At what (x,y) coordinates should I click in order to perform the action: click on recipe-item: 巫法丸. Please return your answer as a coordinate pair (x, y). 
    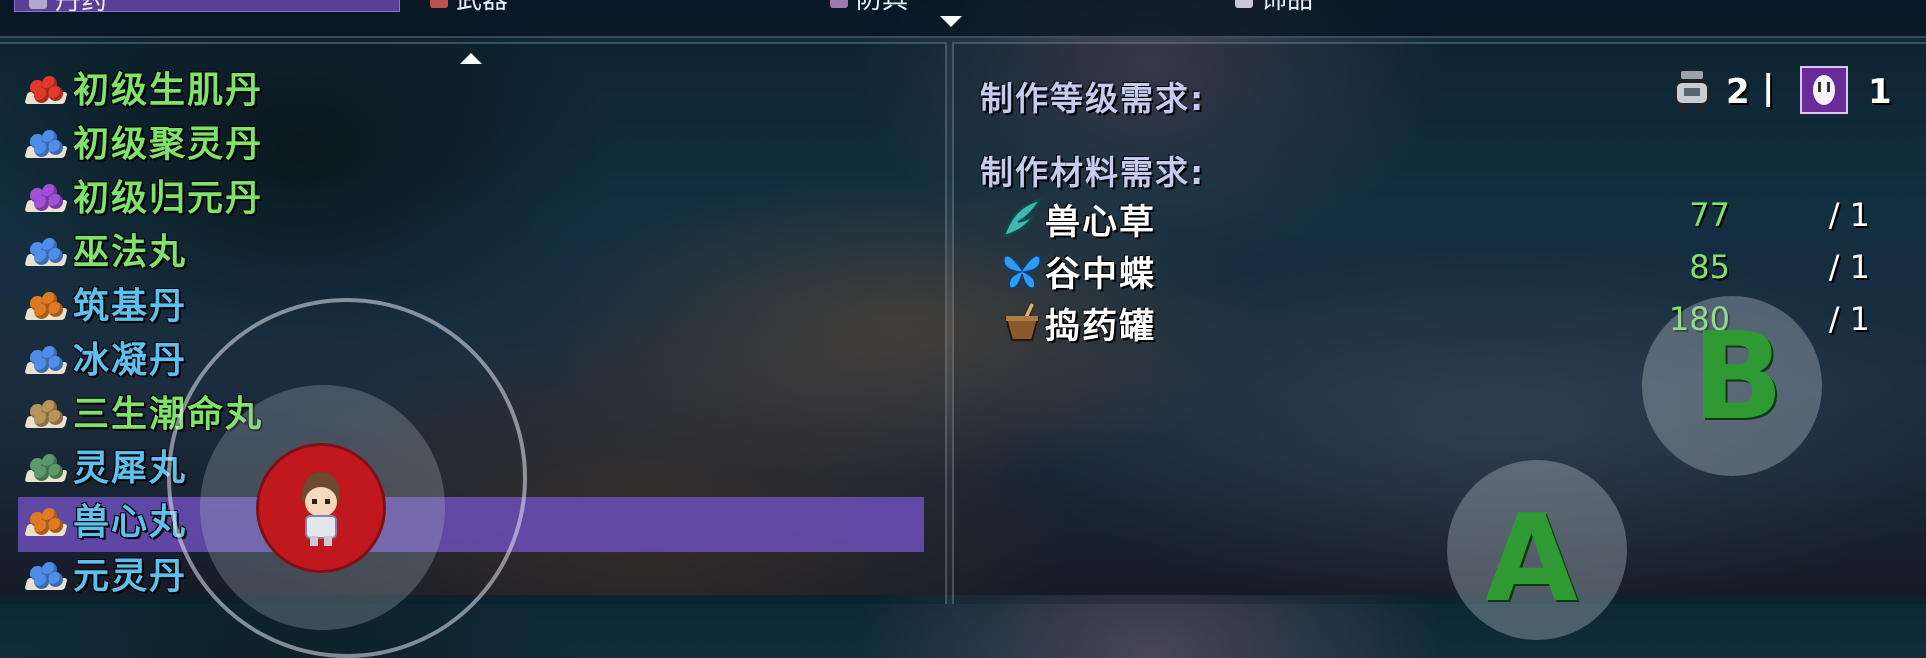
    Looking at the image, I should click on (468, 253).